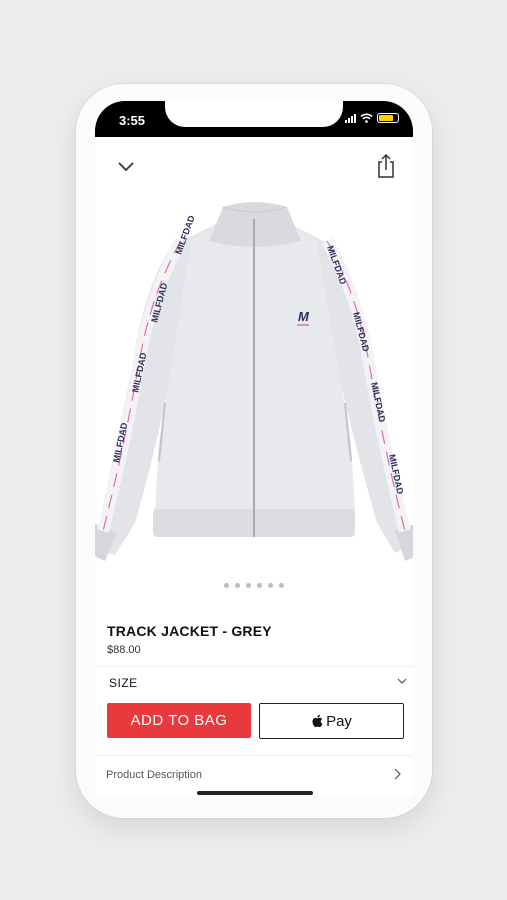 The width and height of the screenshot is (507, 900). What do you see at coordinates (386, 166) in the screenshot?
I see `share-icon` at bounding box center [386, 166].